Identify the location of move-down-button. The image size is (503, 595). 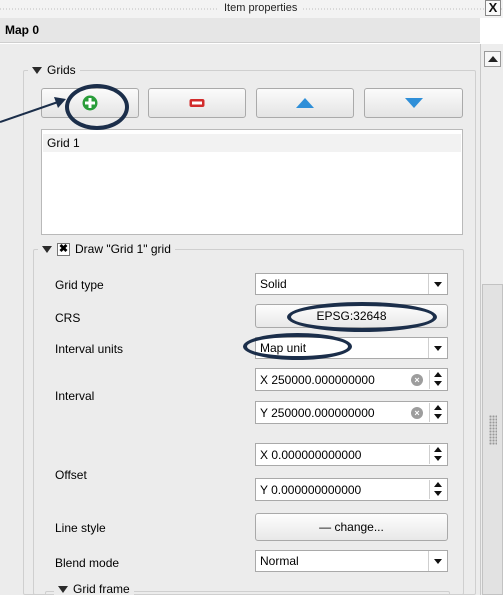
(413, 103).